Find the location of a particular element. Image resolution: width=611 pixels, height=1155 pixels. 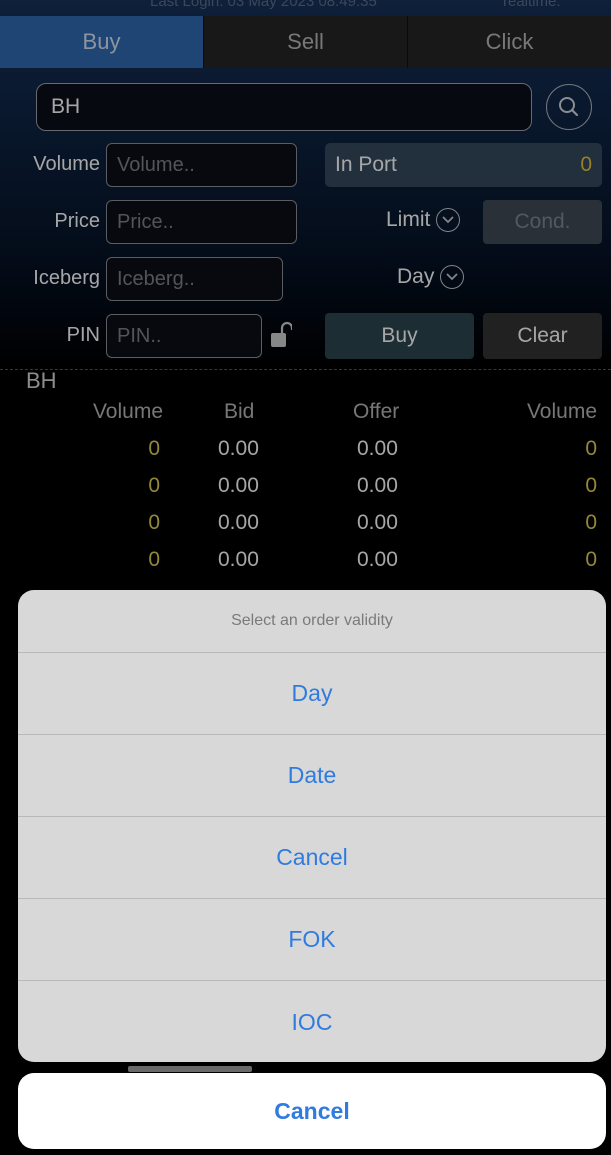

cancel-button: Cancel is located at coordinates (312, 1111).